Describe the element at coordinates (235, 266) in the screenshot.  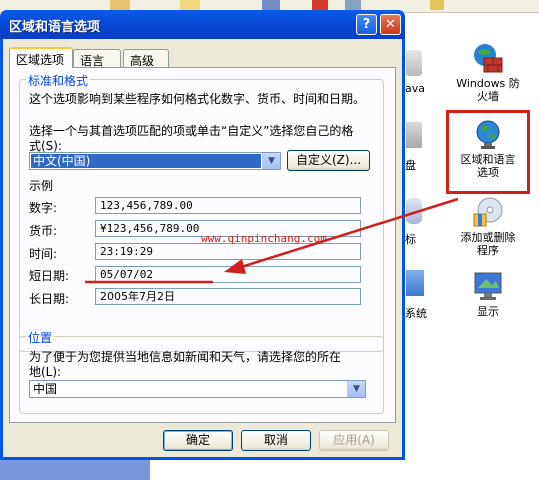
I see `annotation-arrow-head-icon` at that location.